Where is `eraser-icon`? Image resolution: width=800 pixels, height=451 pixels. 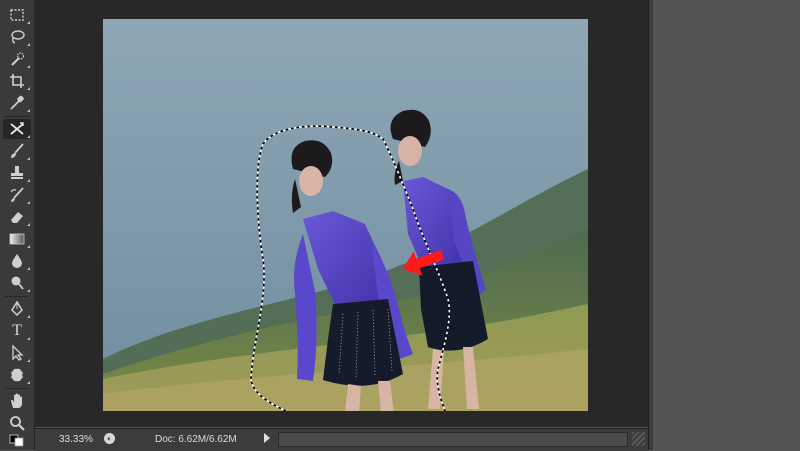 eraser-icon is located at coordinates (17, 217).